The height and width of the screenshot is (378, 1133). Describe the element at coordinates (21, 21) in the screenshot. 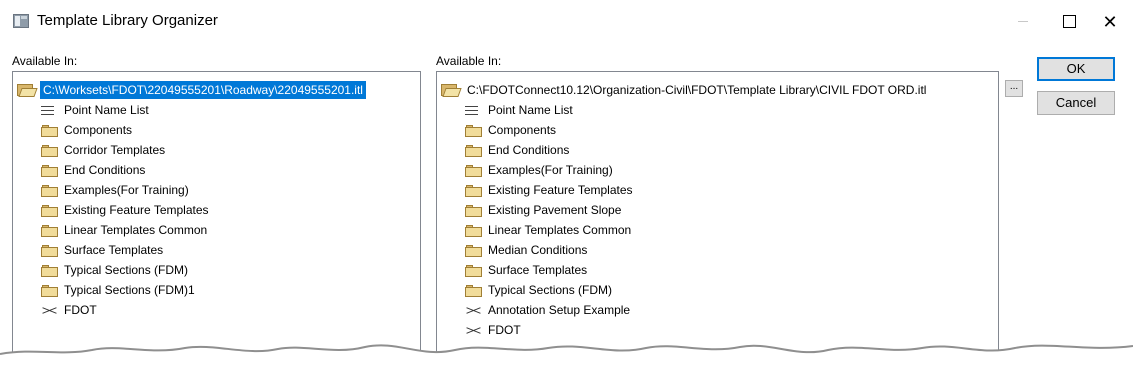

I see `app-icon` at that location.